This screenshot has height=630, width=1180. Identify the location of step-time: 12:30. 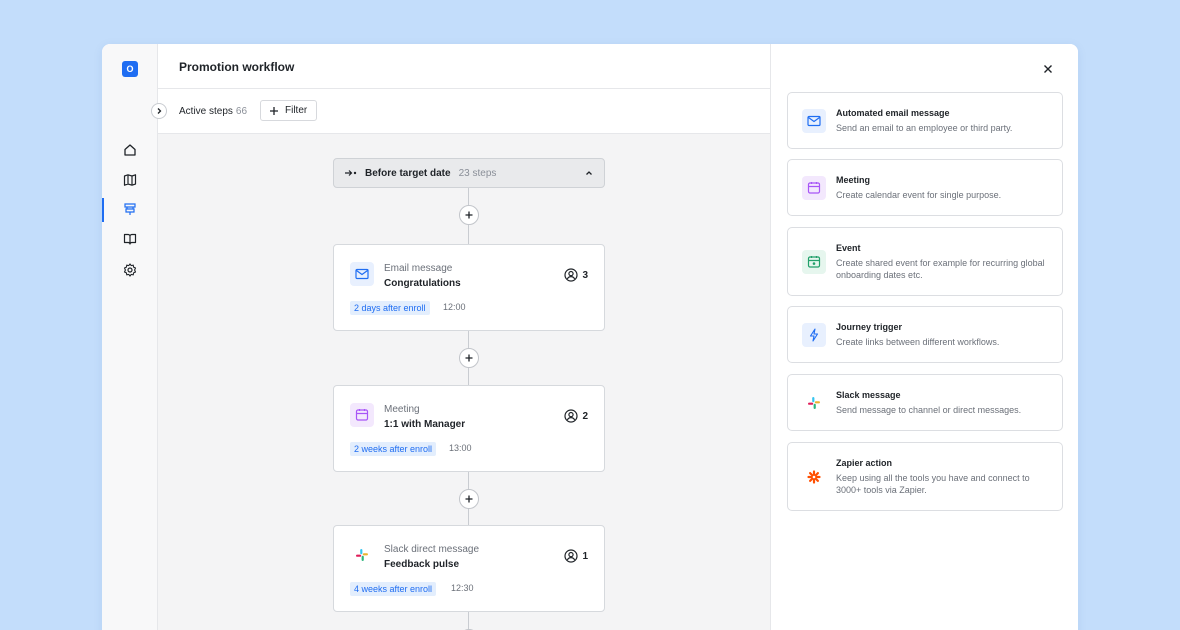
(462, 588).